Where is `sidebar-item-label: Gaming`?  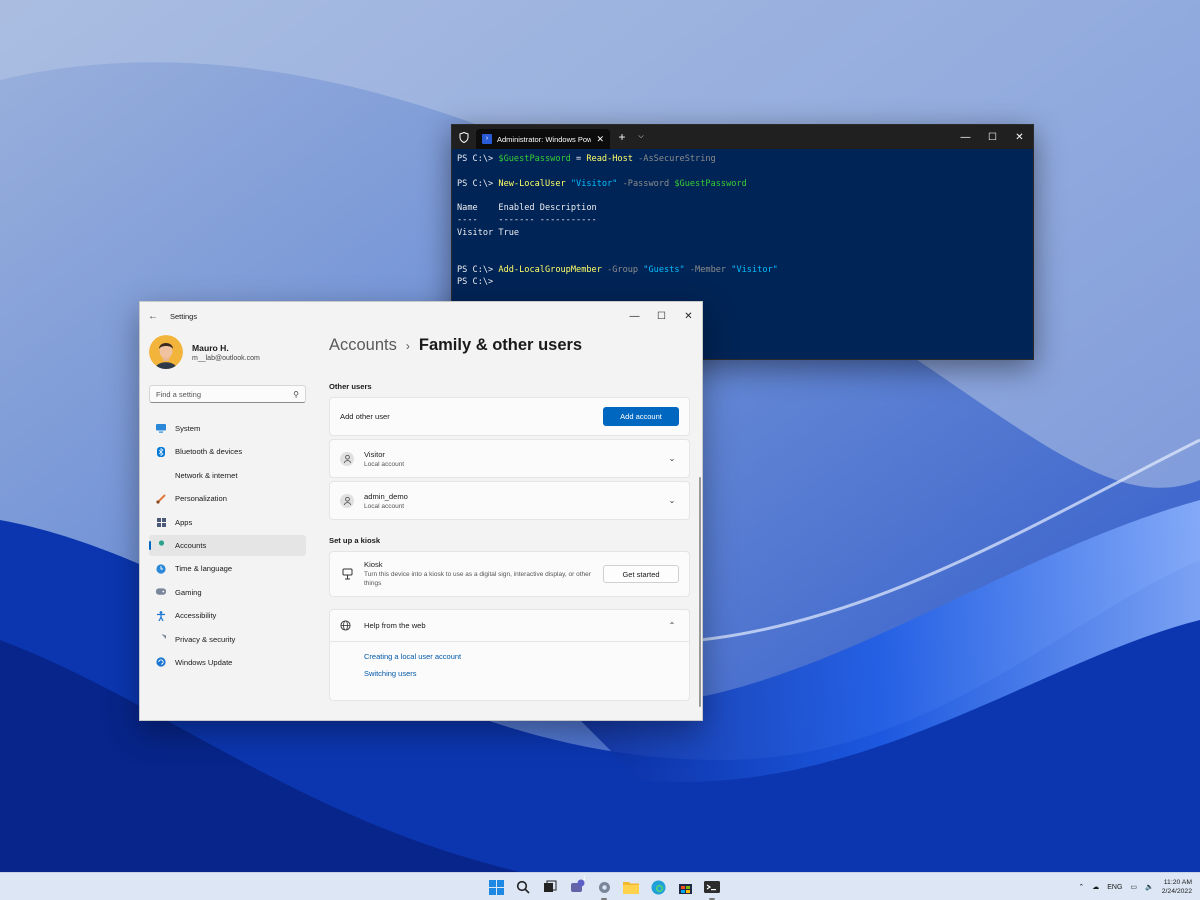 sidebar-item-label: Gaming is located at coordinates (188, 592).